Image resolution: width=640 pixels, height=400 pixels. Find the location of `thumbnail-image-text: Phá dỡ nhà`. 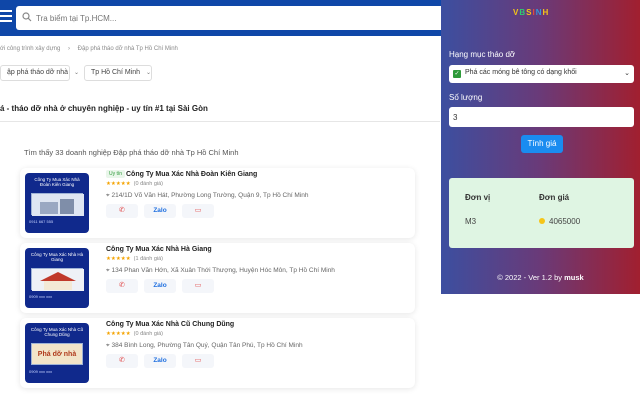

thumbnail-image-text: Phá dỡ nhà is located at coordinates (57, 354).